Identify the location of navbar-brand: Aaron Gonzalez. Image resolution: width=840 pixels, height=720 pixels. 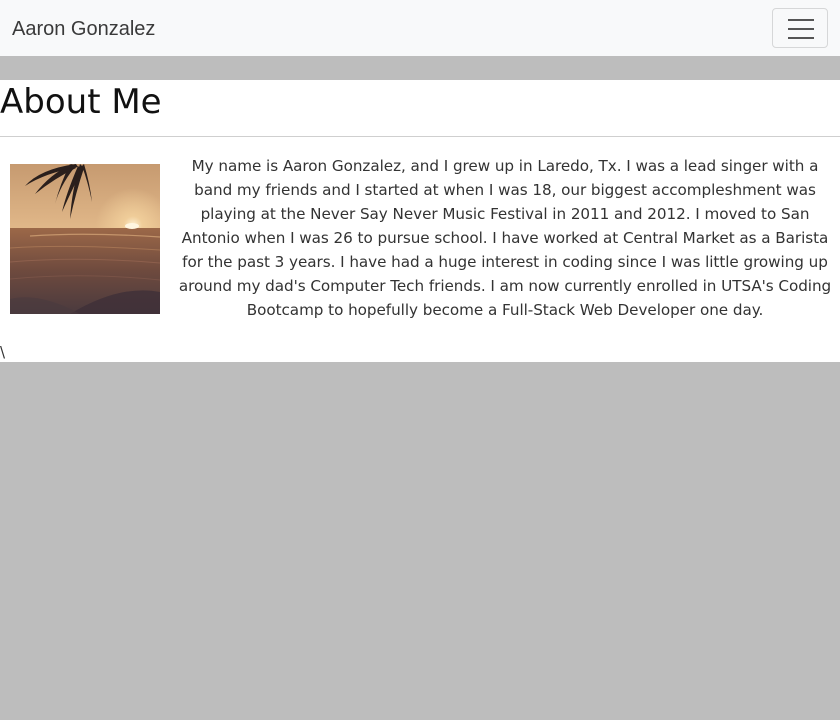
(83, 29).